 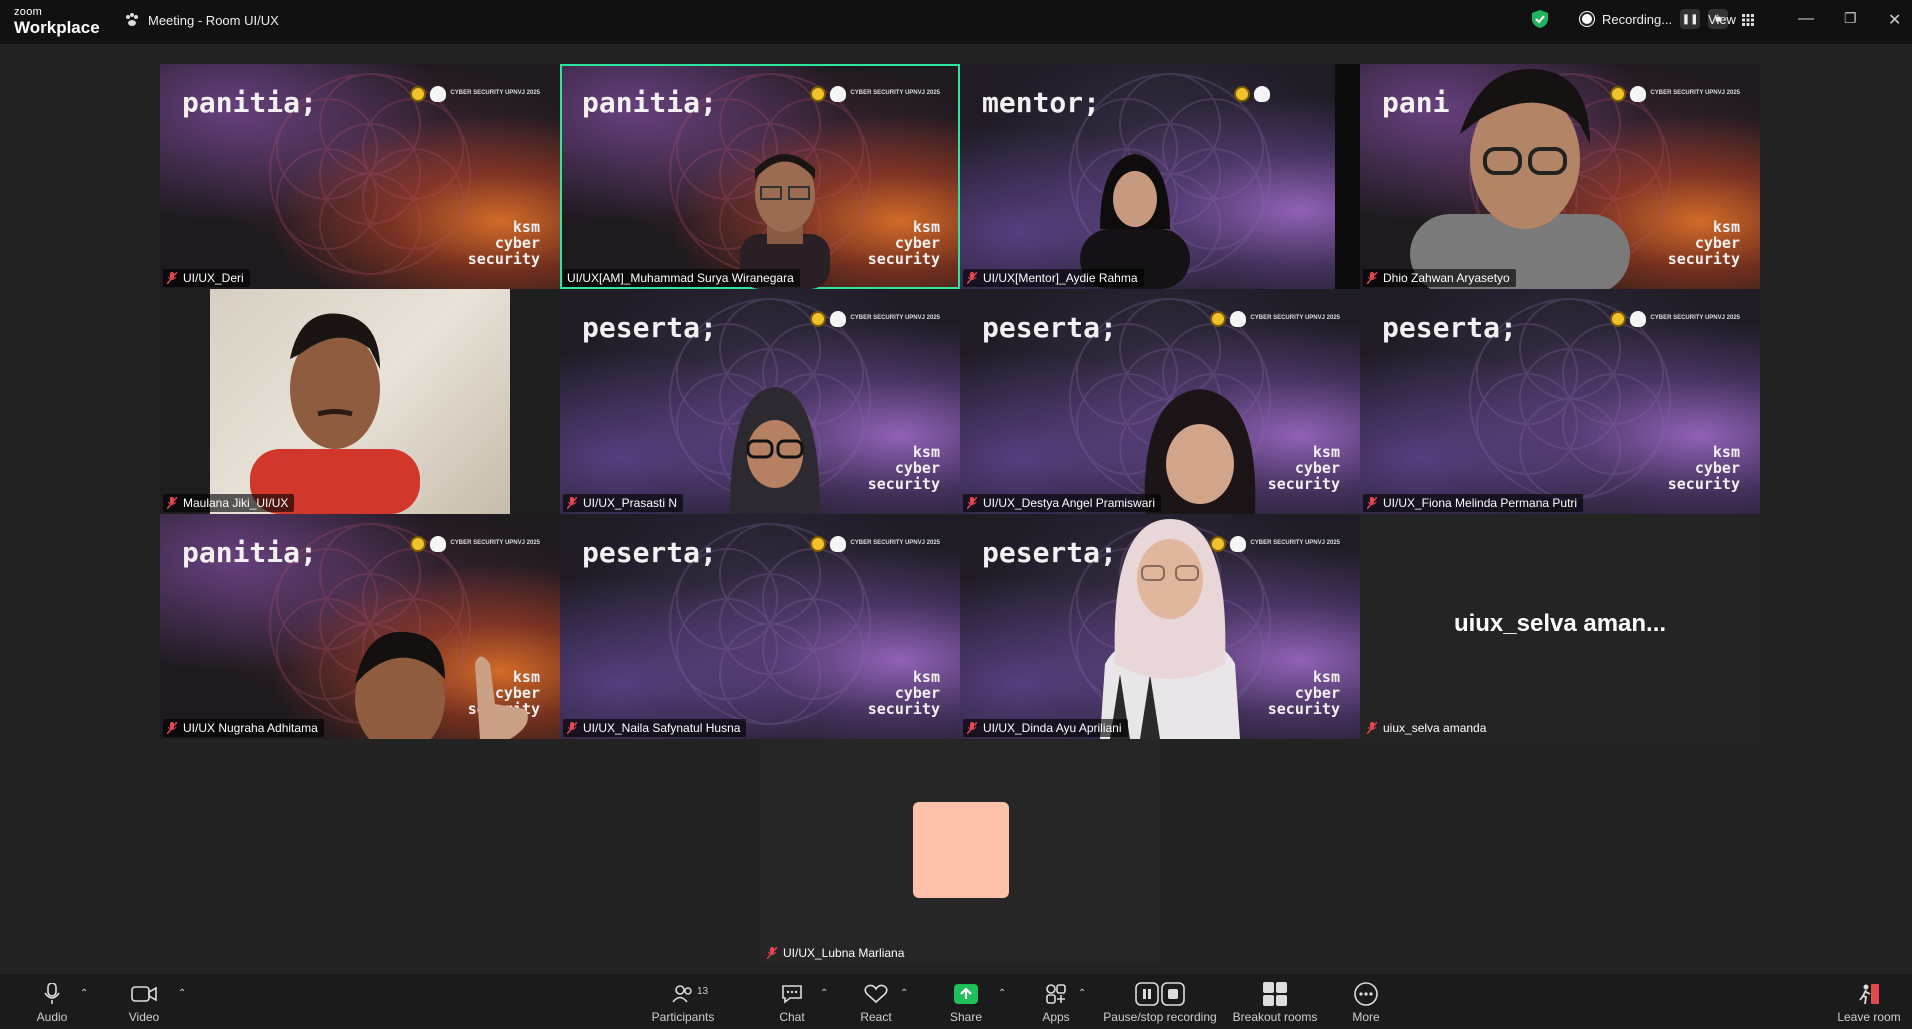 I want to click on video-options-caret-icon: ⌃, so click(x=182, y=993).